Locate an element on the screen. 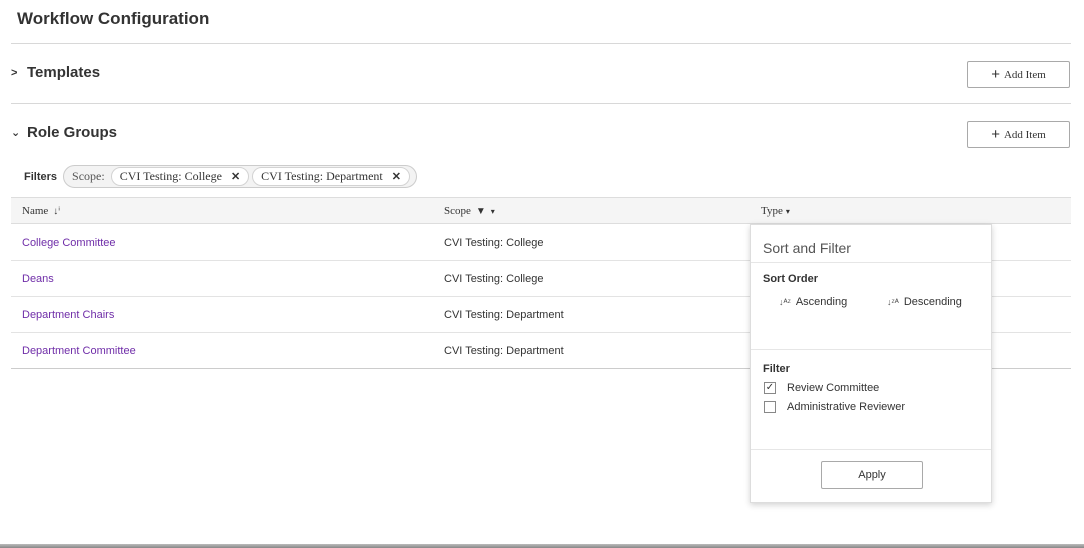 The height and width of the screenshot is (548, 1084). filter-chip-label: CVI Testing: College is located at coordinates (170, 176).